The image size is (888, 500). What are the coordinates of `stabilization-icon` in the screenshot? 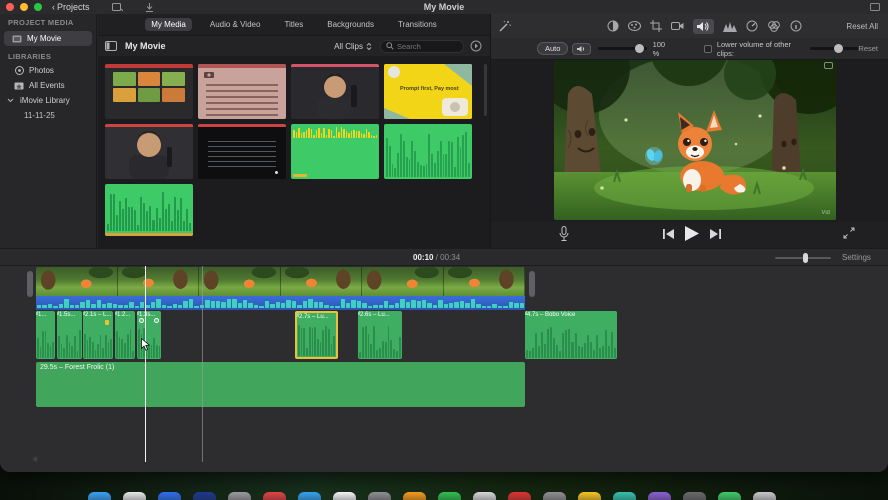 It's located at (677, 26).